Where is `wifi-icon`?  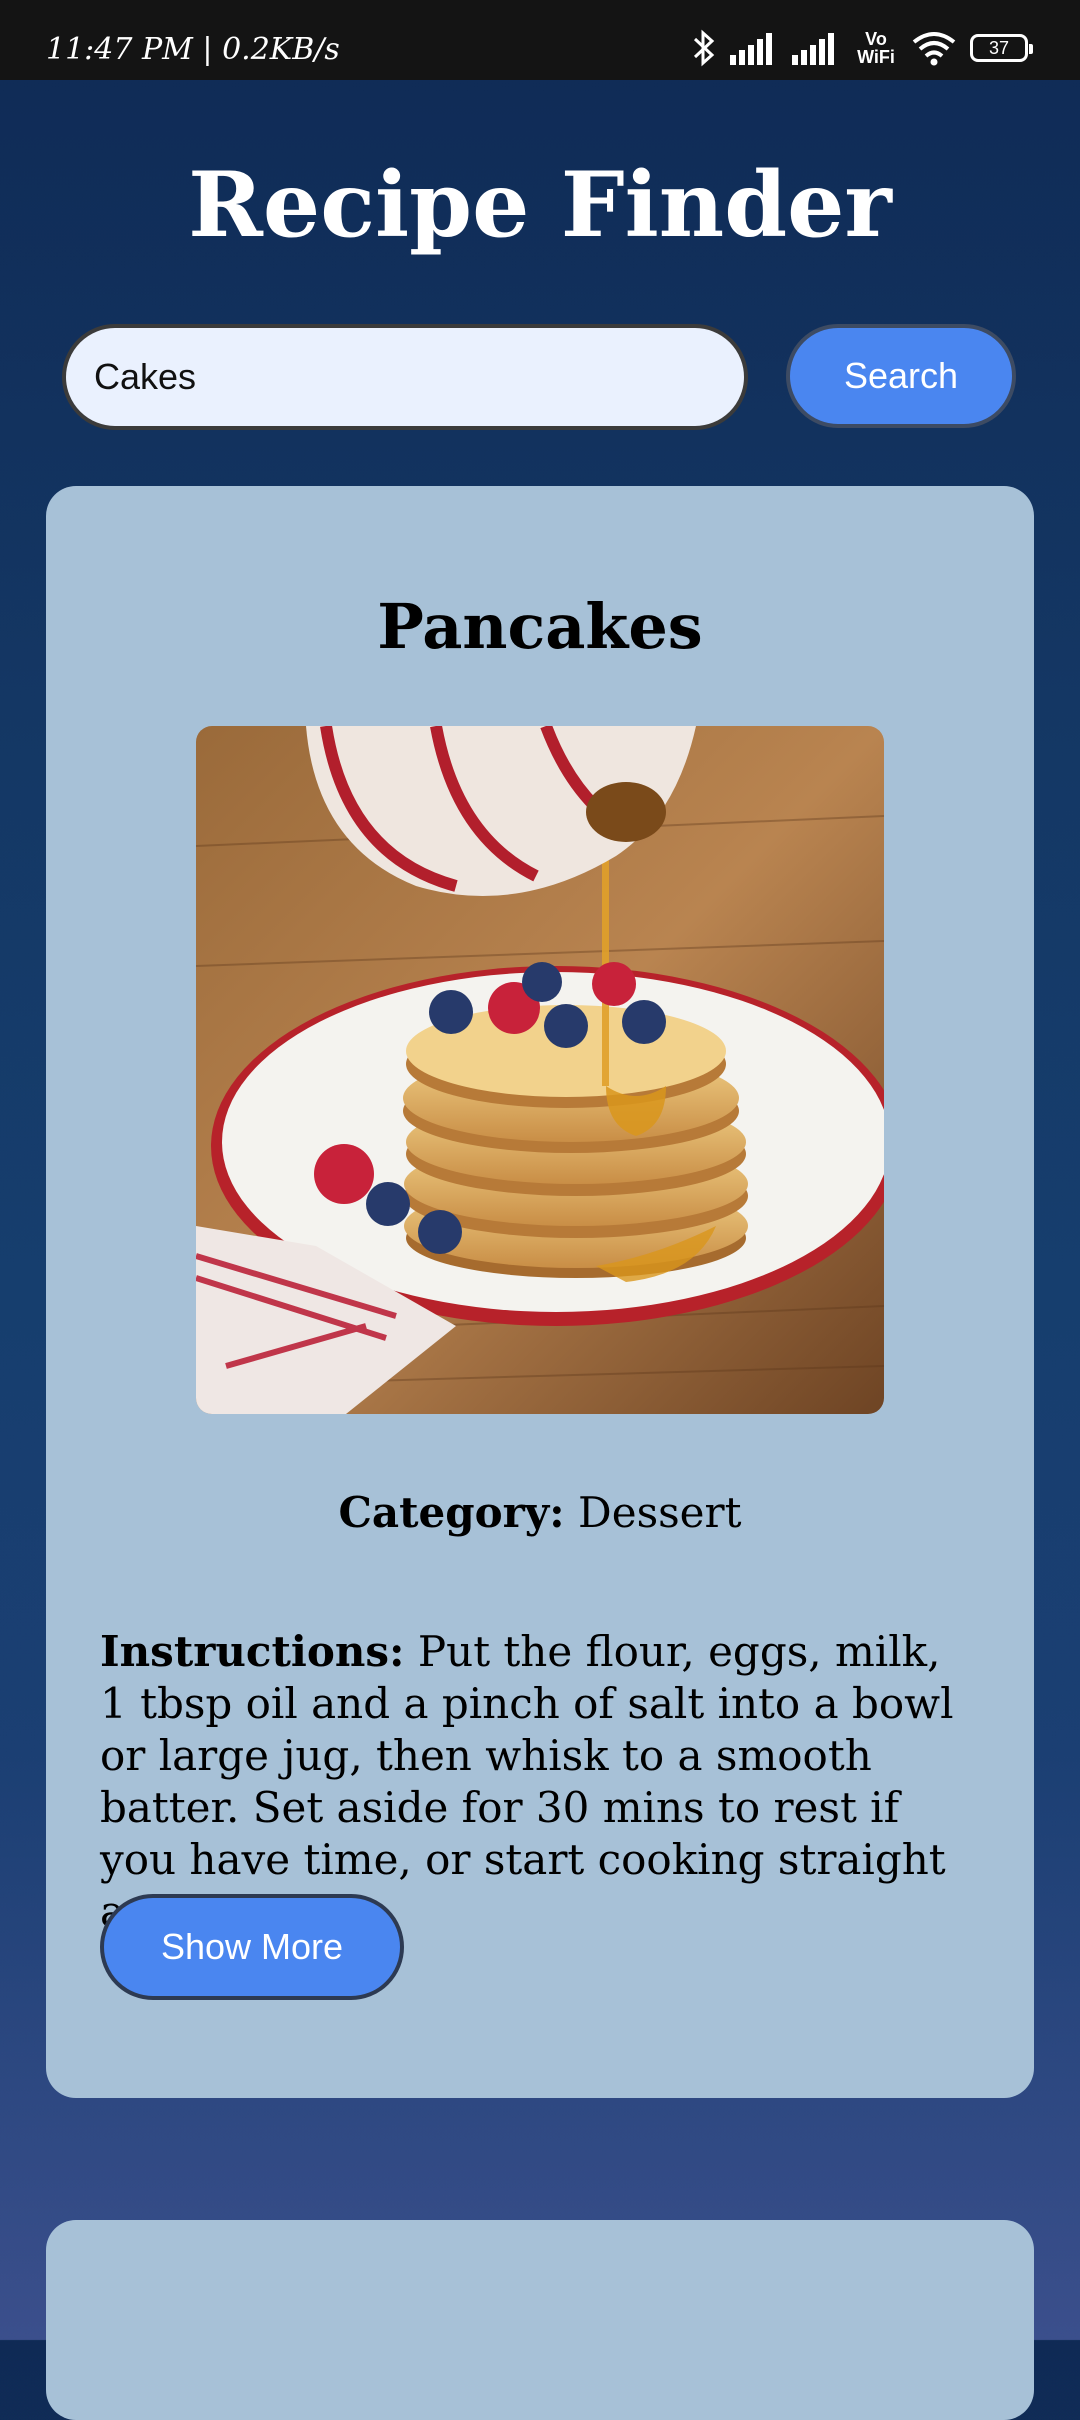 wifi-icon is located at coordinates (934, 48).